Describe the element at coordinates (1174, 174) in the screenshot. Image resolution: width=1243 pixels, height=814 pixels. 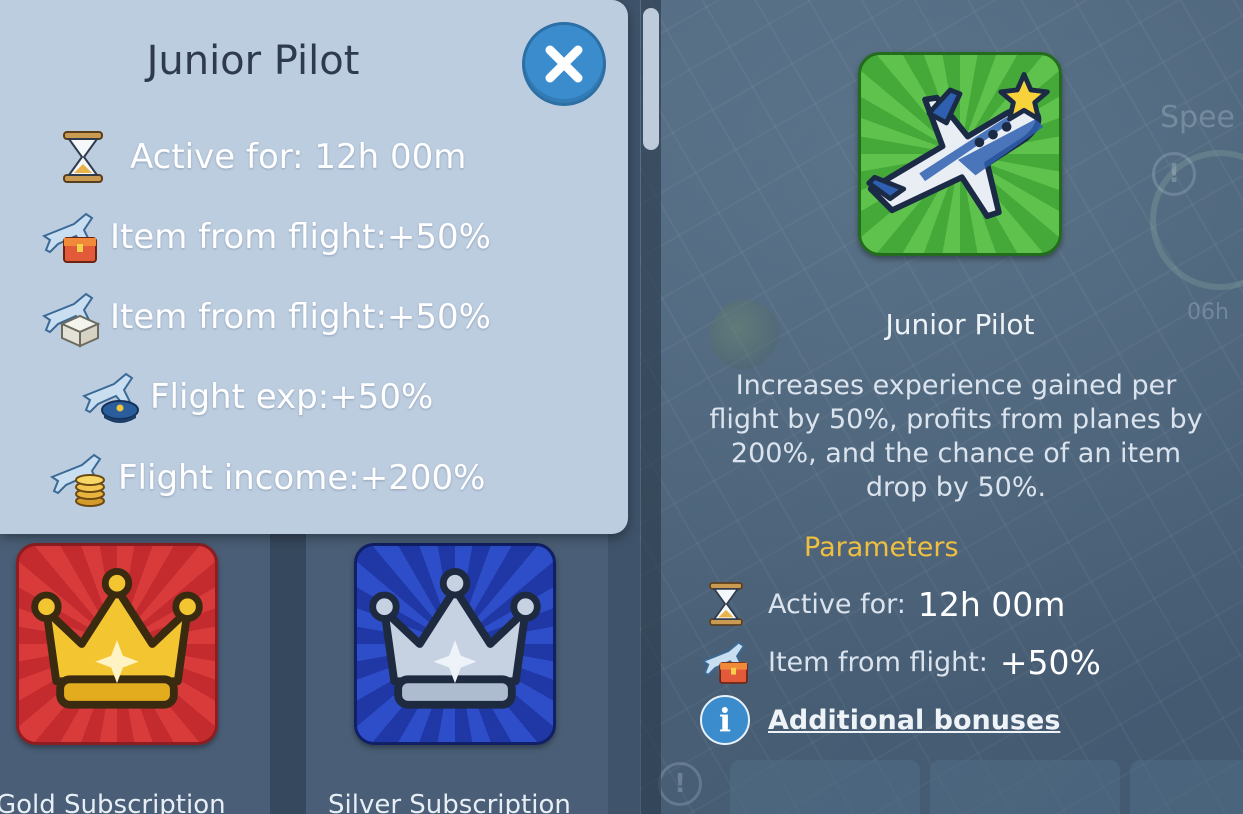
I see `background-alert-icon: !` at that location.